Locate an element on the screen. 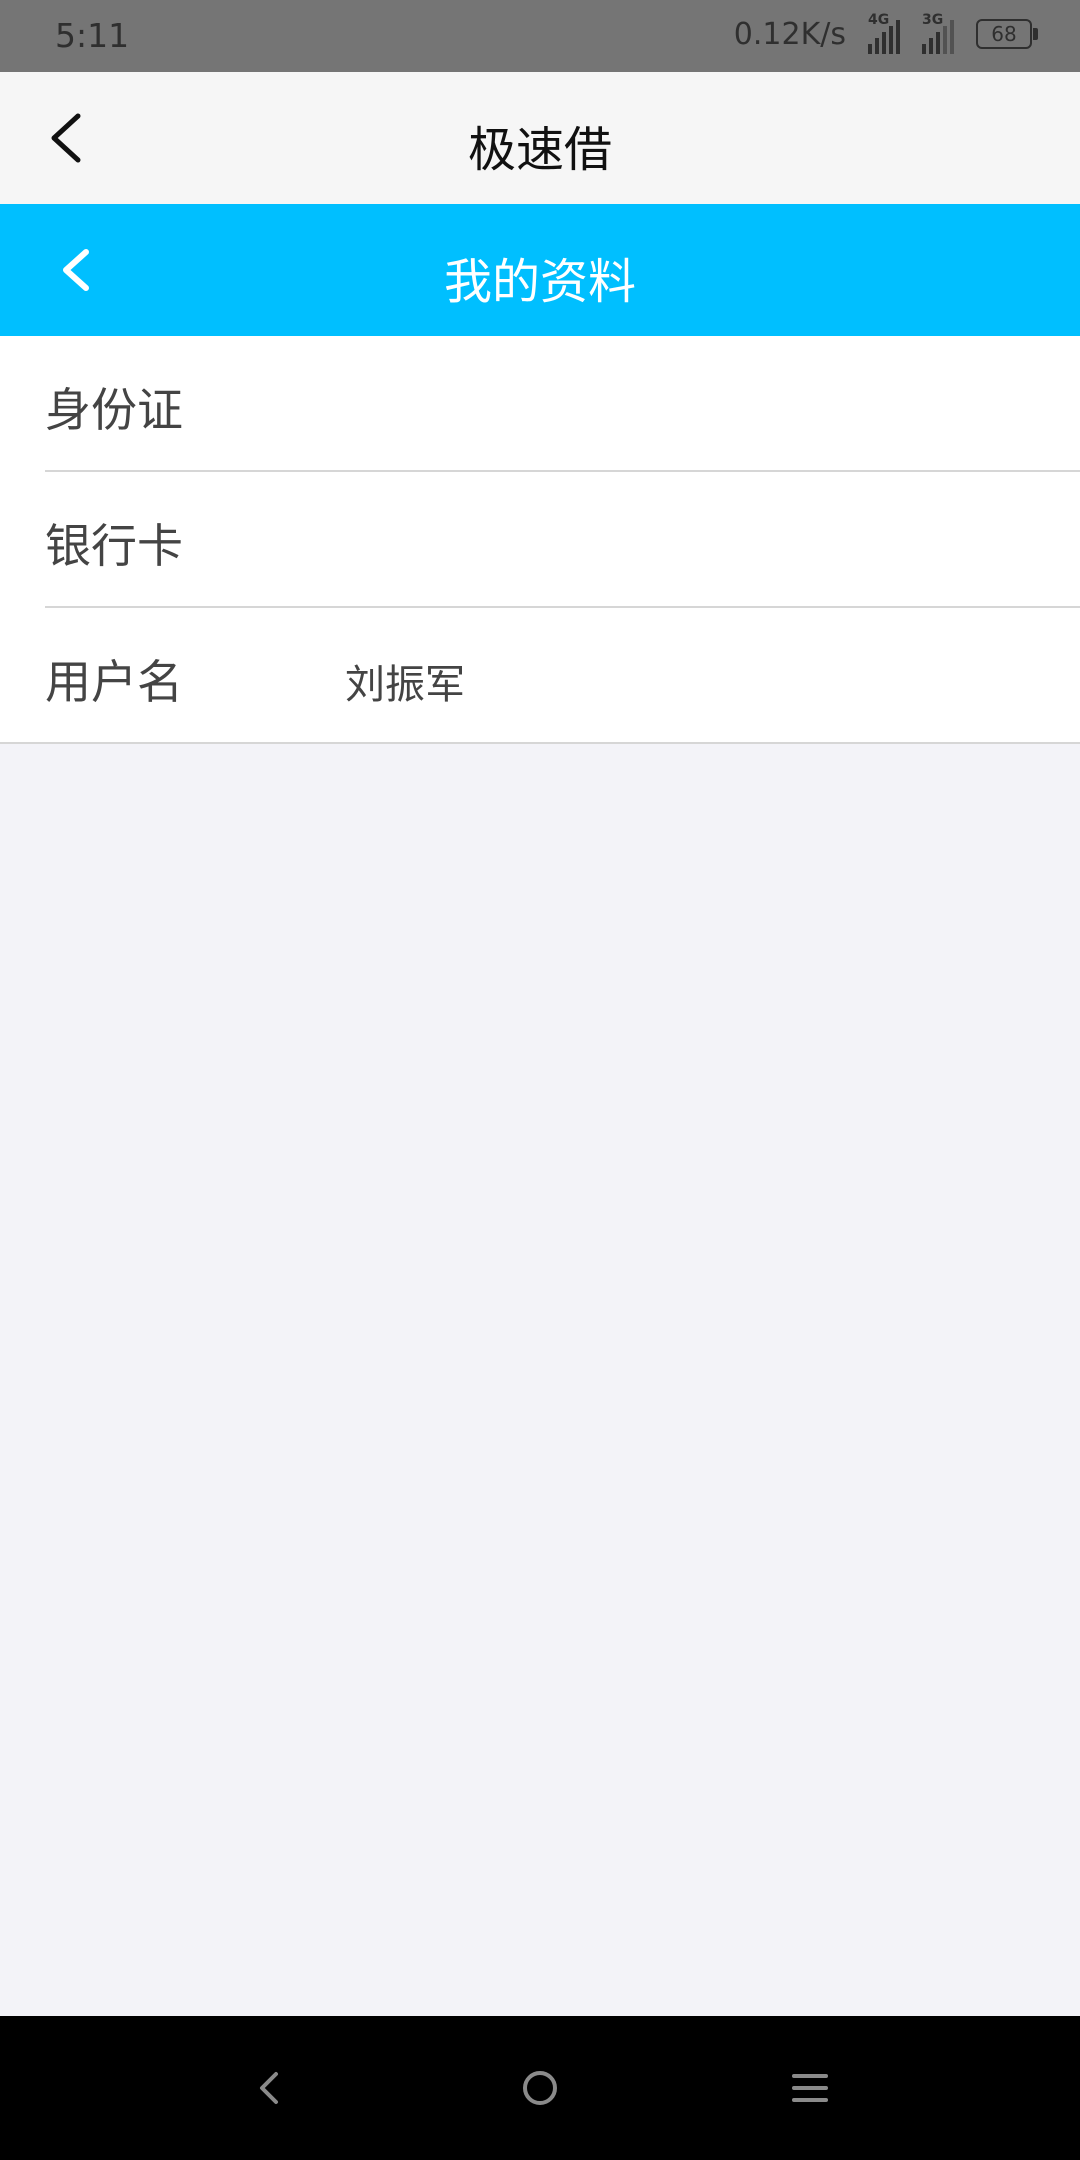 The image size is (1080, 2160). status-right: 0.12K/s 4G 3G 68 is located at coordinates (885, 33).